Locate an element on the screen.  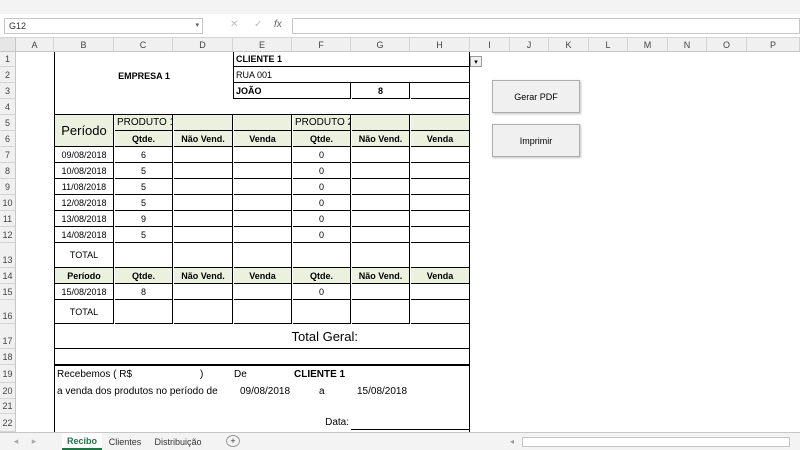
data-cell-date: 09/08/2018 is located at coordinates (84, 155).